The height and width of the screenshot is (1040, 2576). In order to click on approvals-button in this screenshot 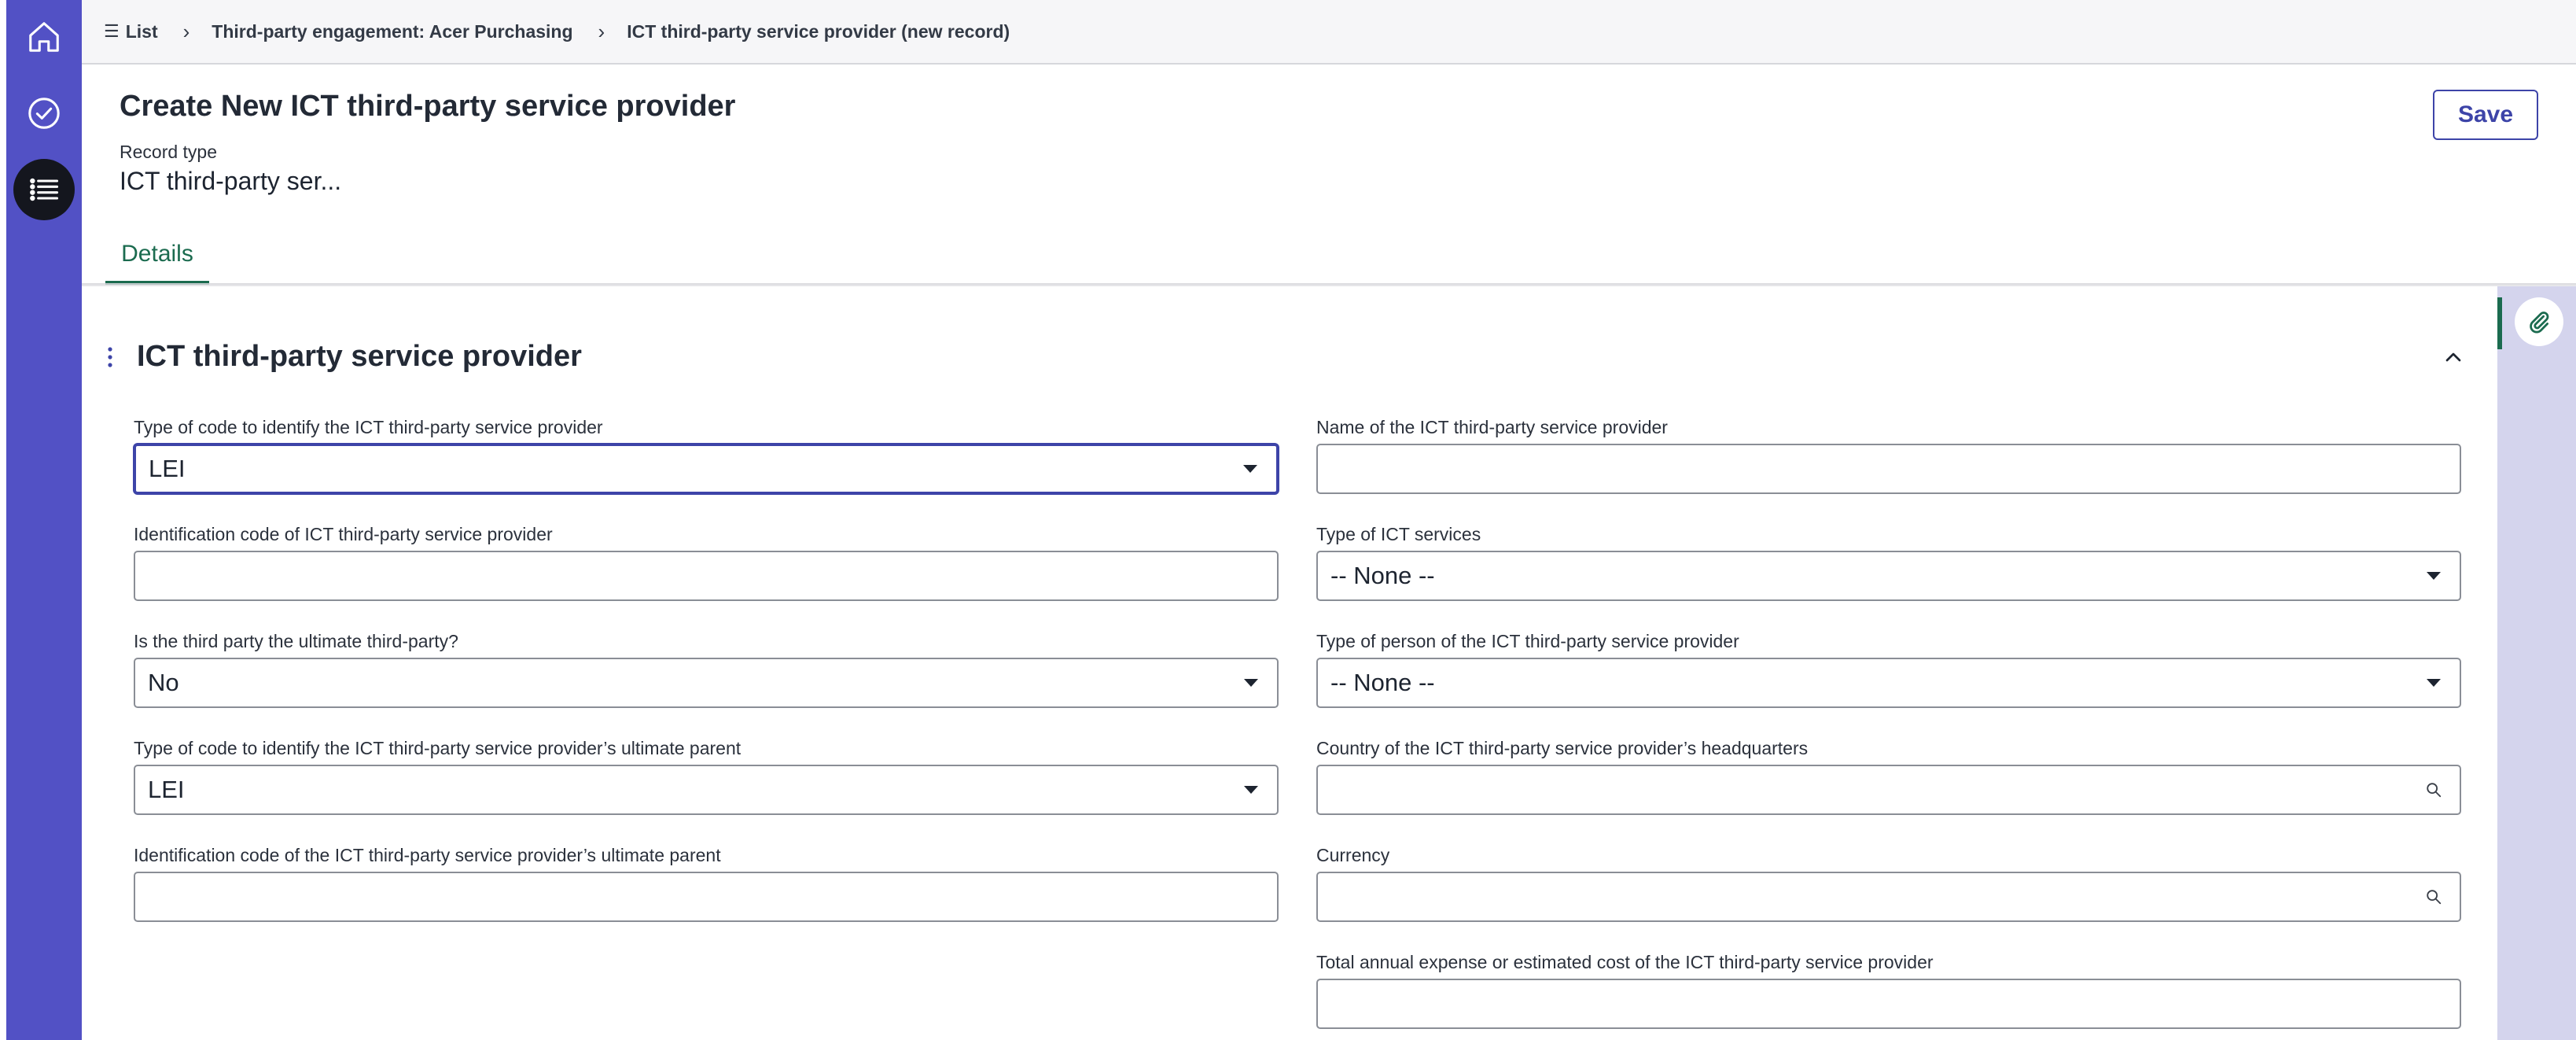, I will do `click(44, 113)`.